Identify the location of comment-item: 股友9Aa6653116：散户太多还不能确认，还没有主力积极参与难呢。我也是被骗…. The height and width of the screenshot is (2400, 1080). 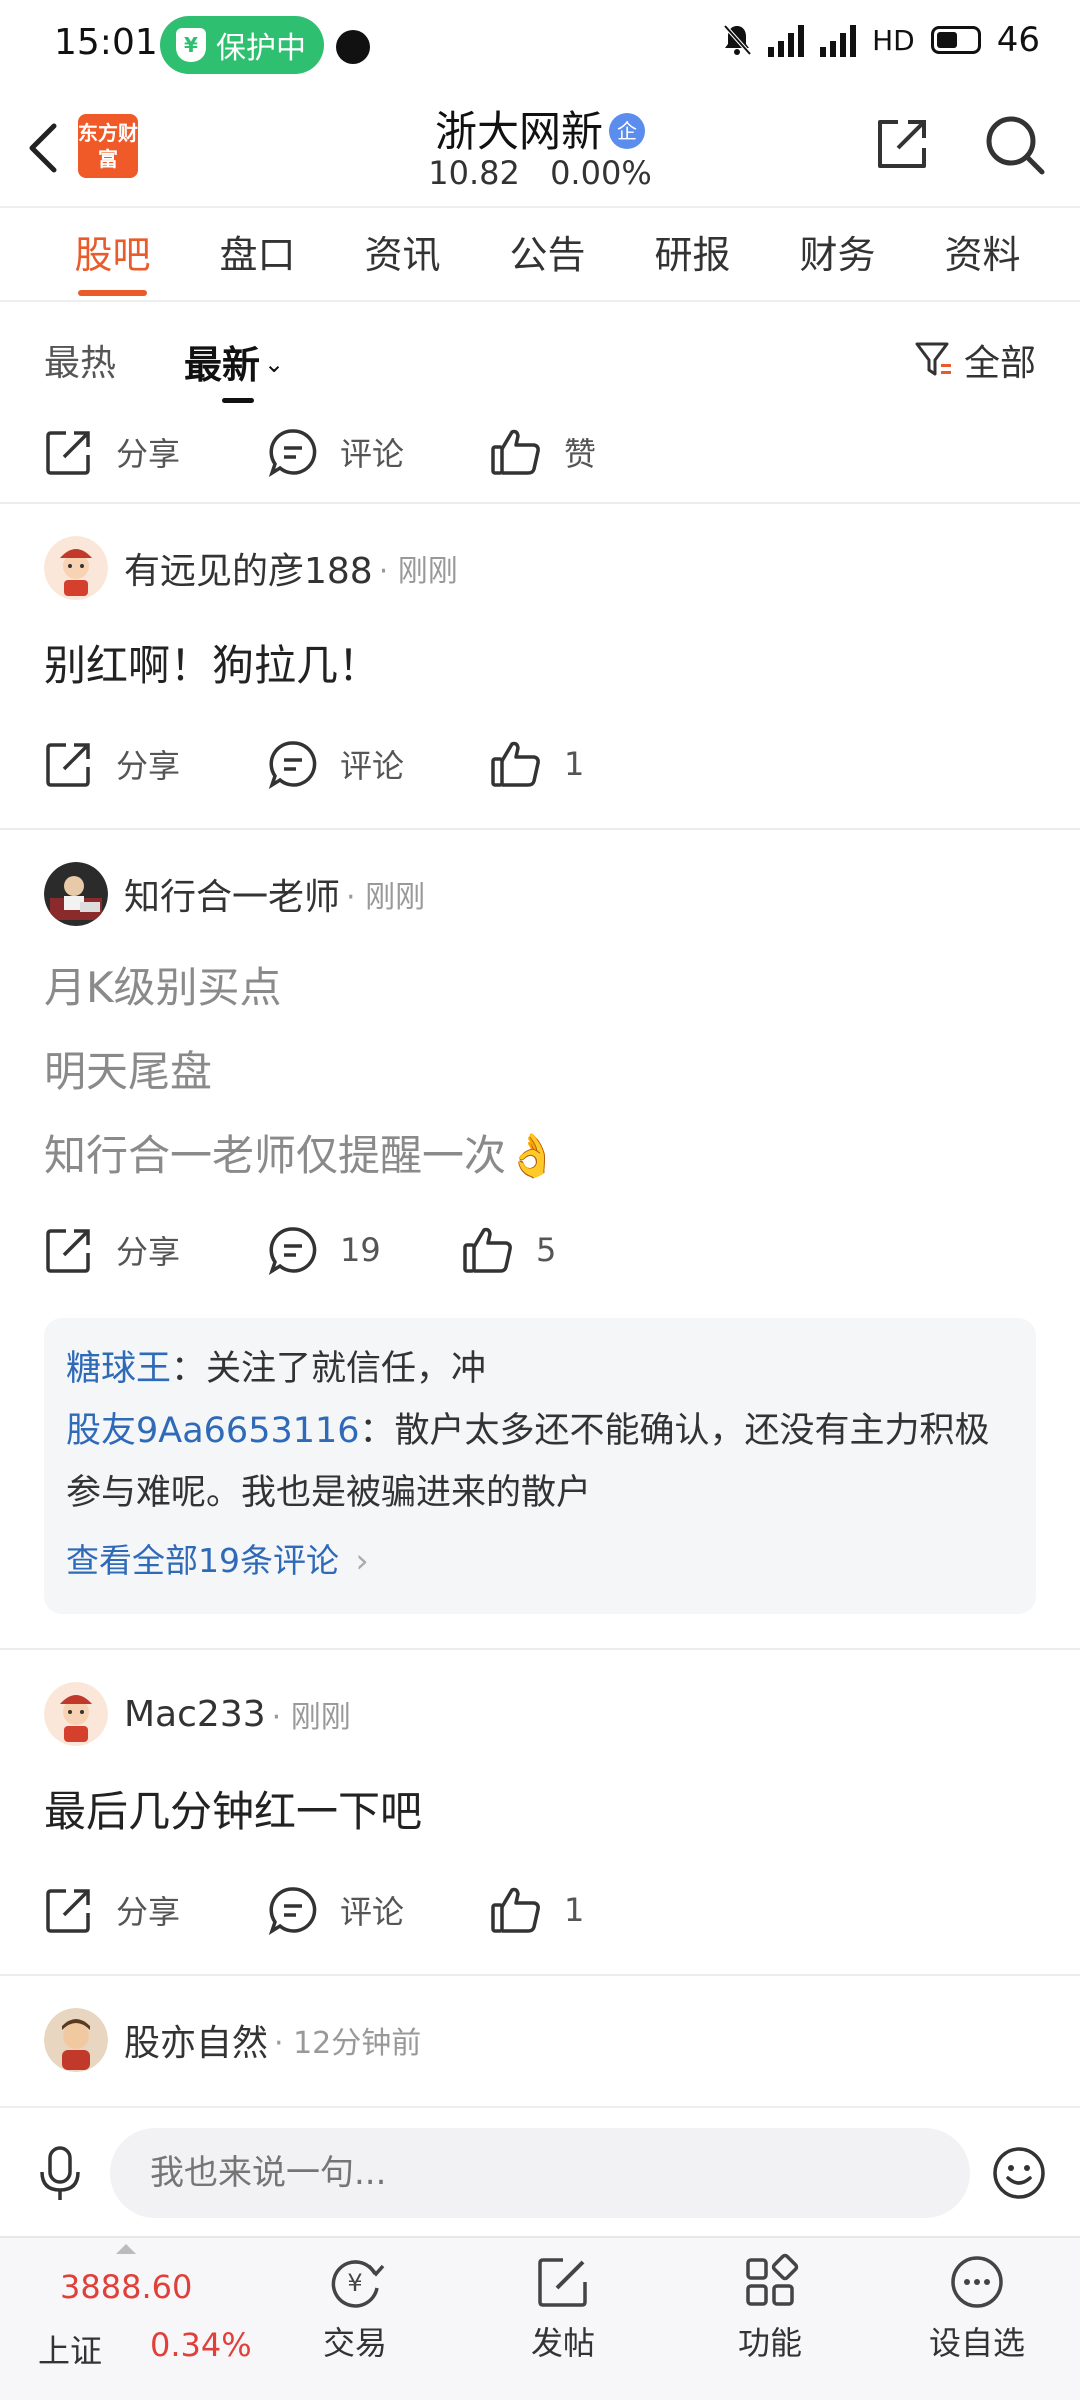
(540, 1462).